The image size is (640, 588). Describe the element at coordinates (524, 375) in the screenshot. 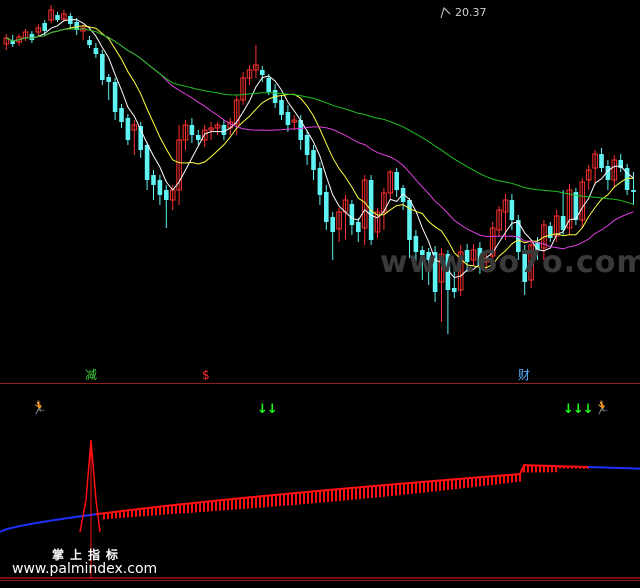

I see `signal-label-wealth: 财` at that location.